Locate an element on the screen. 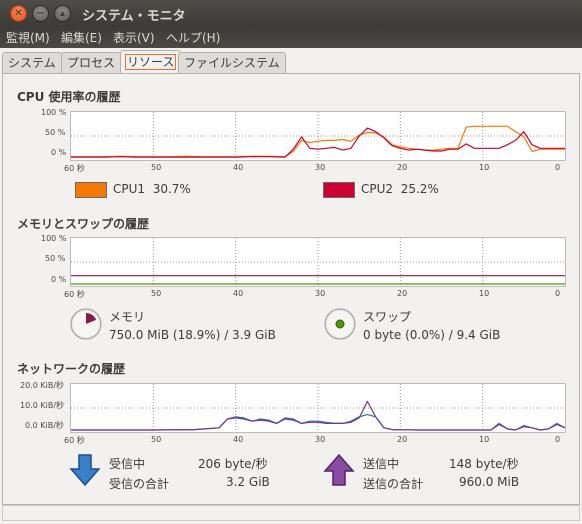 The width and height of the screenshot is (582, 524). tab-resources: リソース is located at coordinates (151, 62).